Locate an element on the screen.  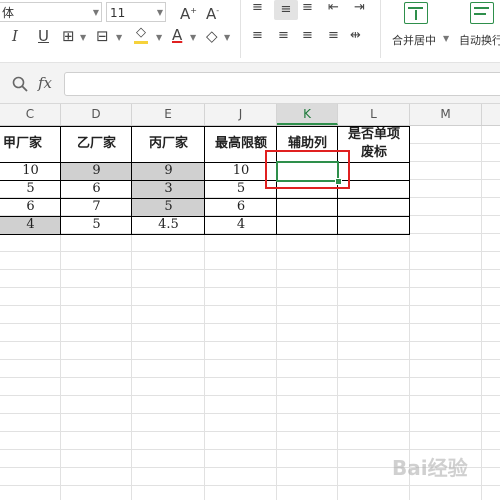
table-cell: 7 is located at coordinates (96, 207).